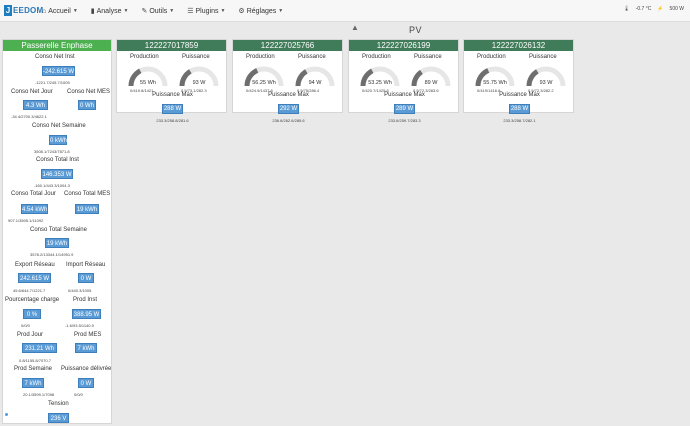 This screenshot has height=426, width=690. Describe the element at coordinates (86, 369) in the screenshot. I see `puissance-delivree-label: Puissance délivrée` at that location.